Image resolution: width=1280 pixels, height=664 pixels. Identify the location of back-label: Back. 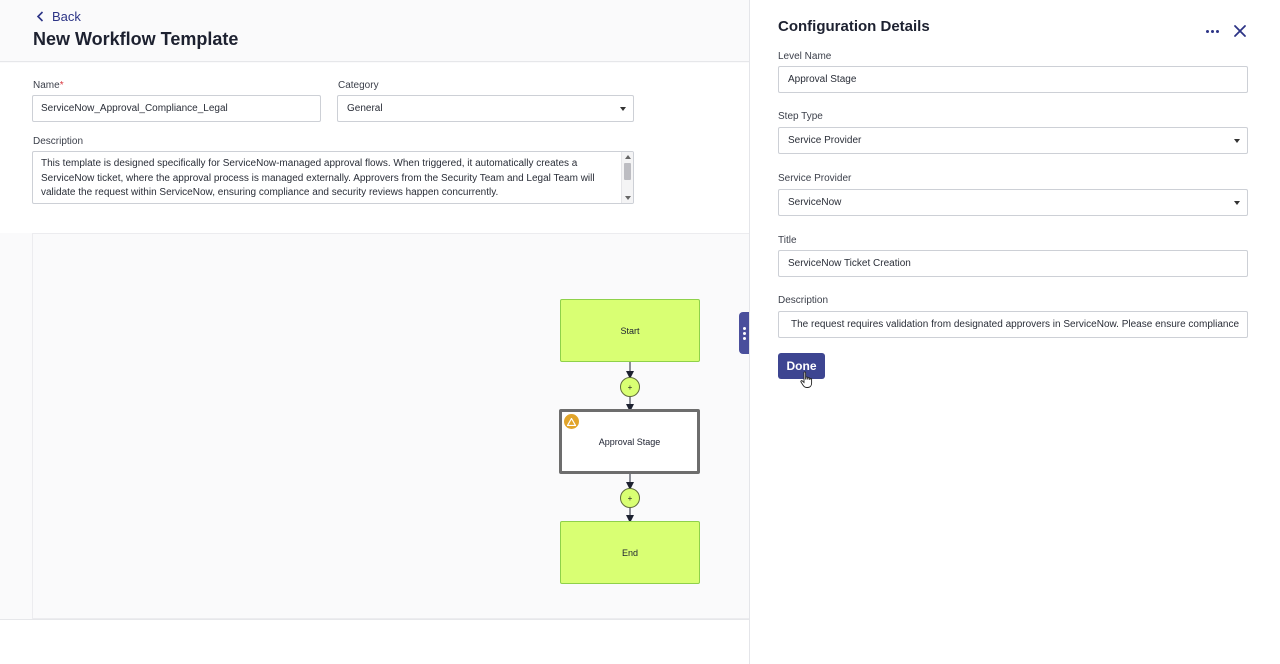
(66, 16).